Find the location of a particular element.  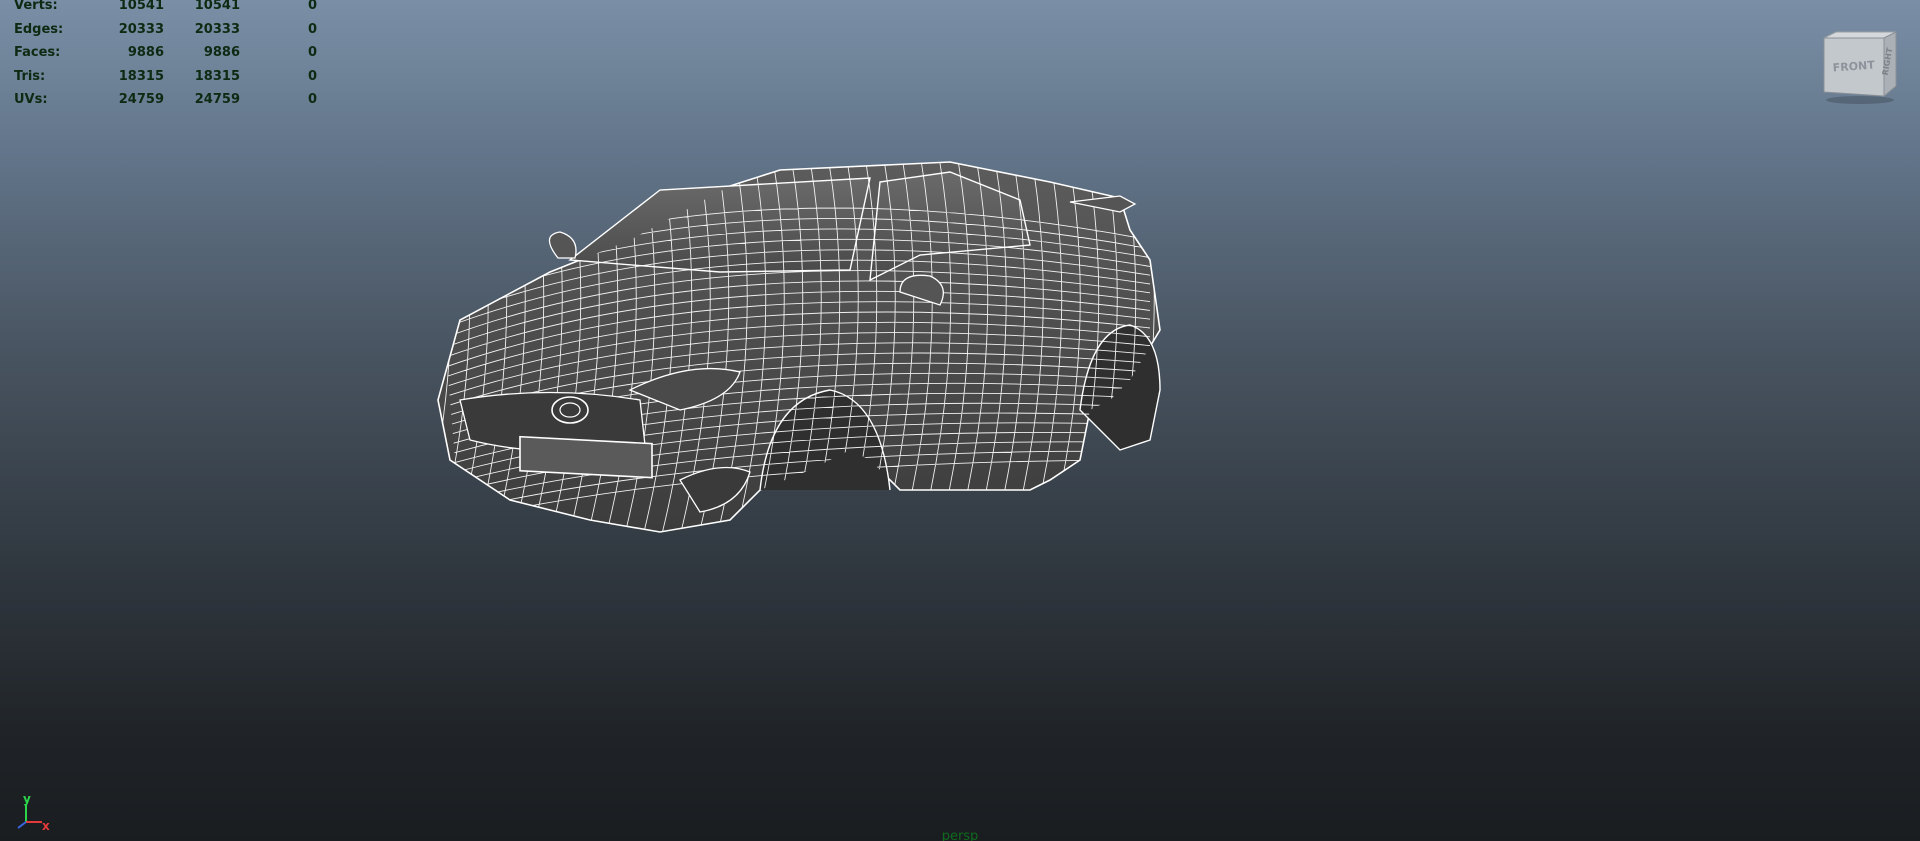

axis-y-label: y is located at coordinates (27, 799).